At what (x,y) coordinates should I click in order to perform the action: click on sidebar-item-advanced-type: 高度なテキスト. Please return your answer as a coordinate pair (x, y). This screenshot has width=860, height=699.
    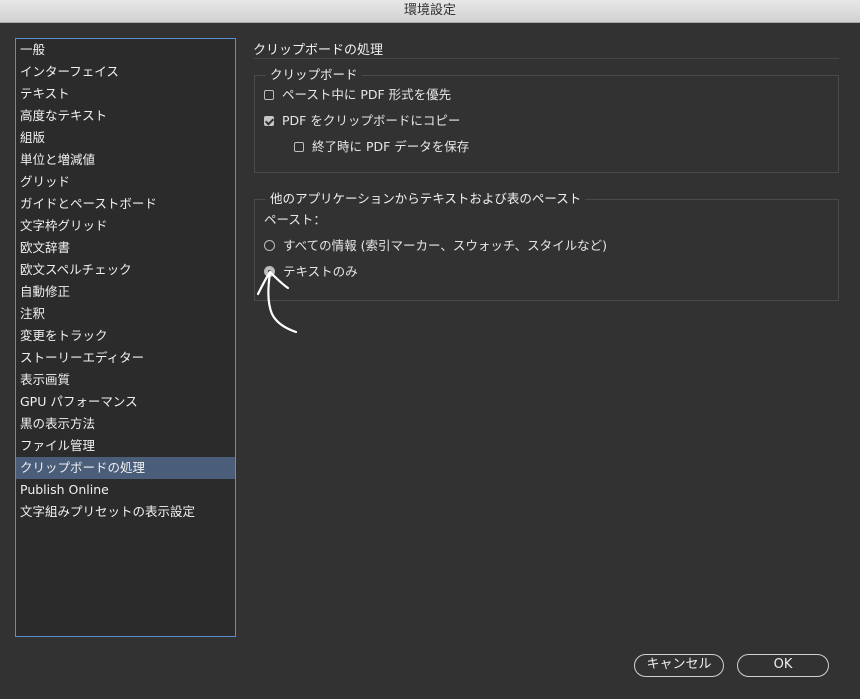
    Looking at the image, I should click on (125, 116).